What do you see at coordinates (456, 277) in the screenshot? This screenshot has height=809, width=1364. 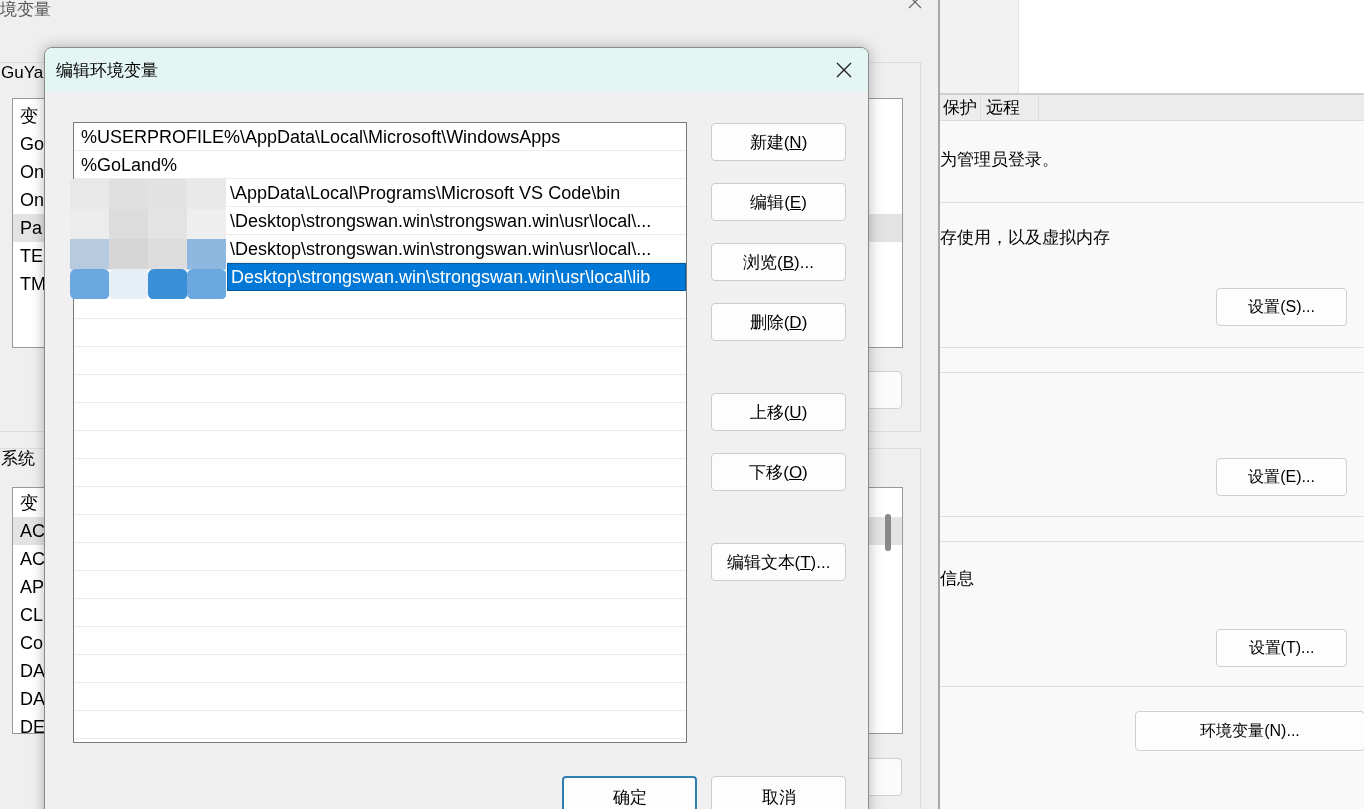 I see `path-entry: Desktop\strongswan.win\strongswan.win\usr\local\lib` at bounding box center [456, 277].